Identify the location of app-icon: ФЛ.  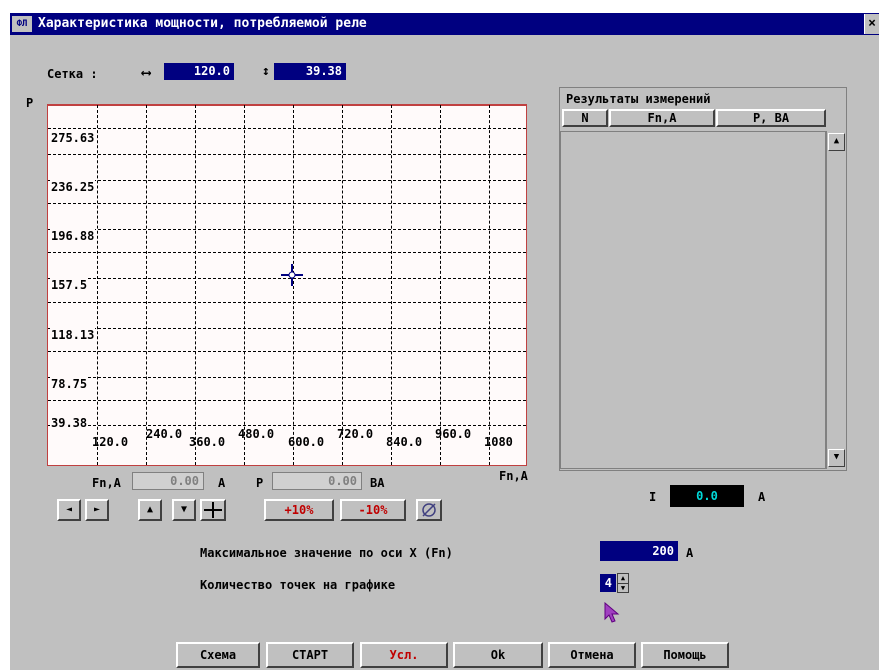
(22, 24).